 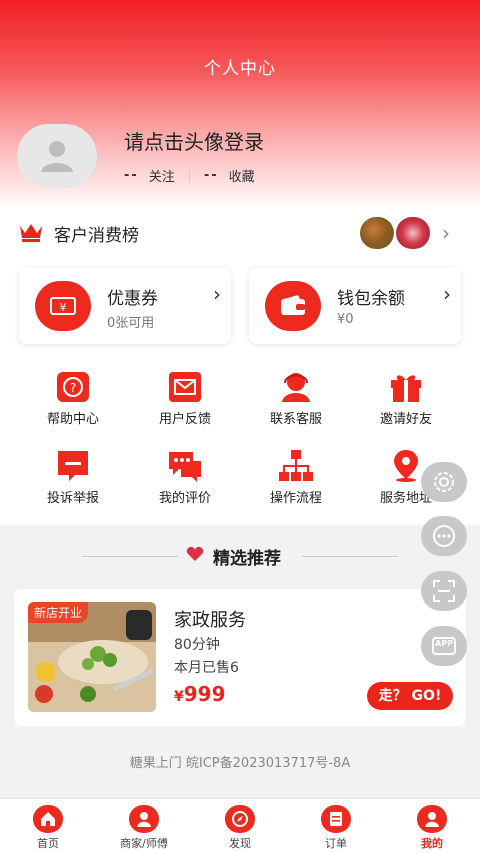 What do you see at coordinates (293, 306) in the screenshot?
I see `wallet-icon` at bounding box center [293, 306].